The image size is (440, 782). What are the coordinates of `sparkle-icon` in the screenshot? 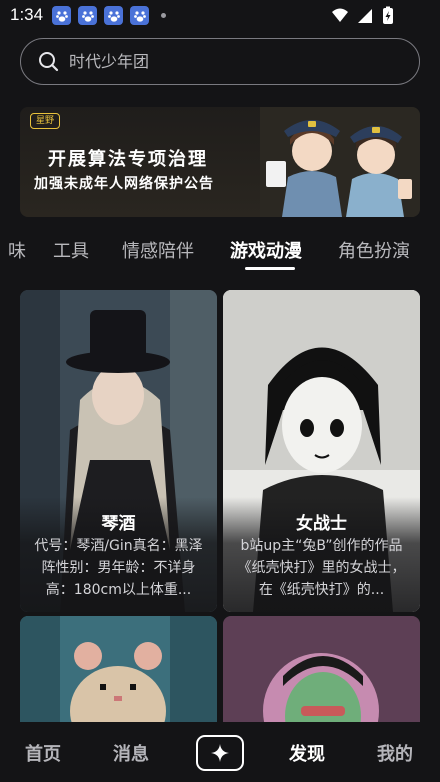 It's located at (220, 753).